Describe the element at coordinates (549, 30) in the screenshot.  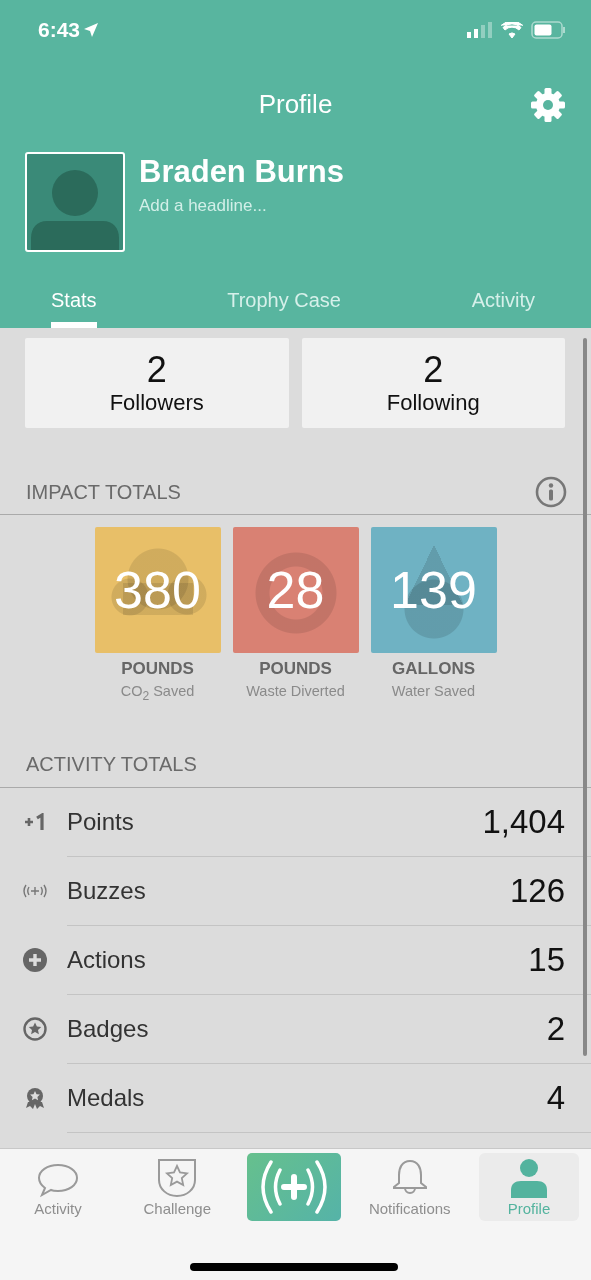
I see `battery-icon` at that location.